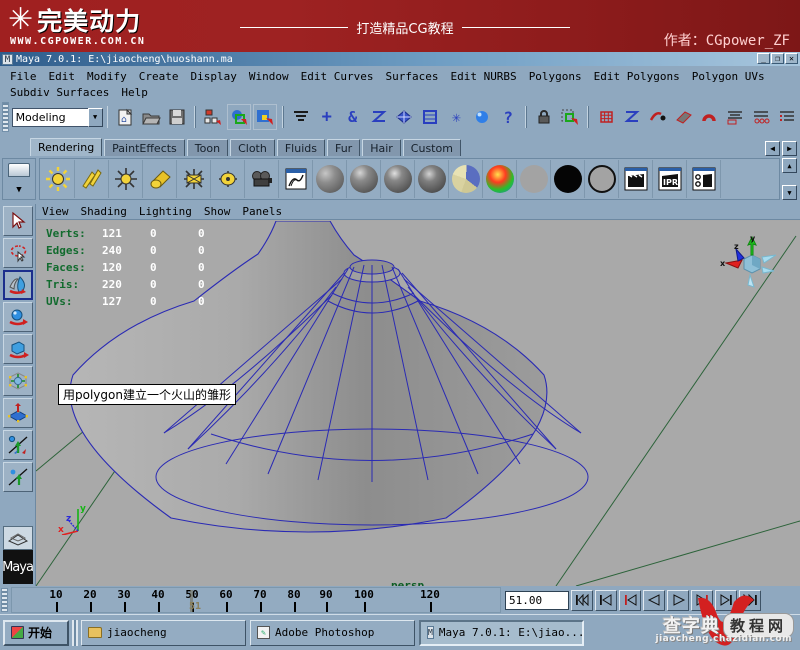 The width and height of the screenshot is (800, 650). Describe the element at coordinates (569, 117) in the screenshot. I see `highlight-selection-icon` at that location.